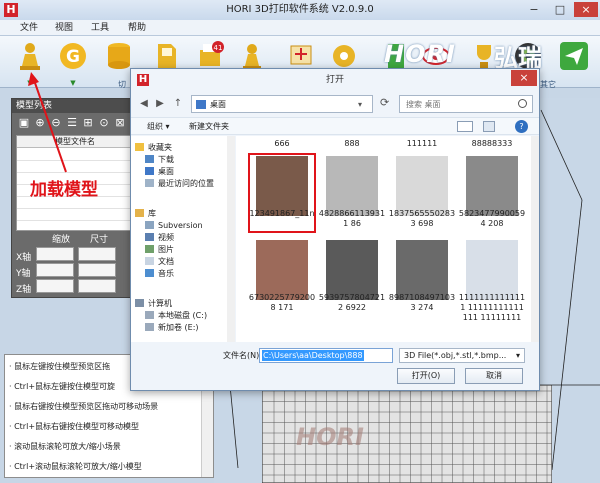 This screenshot has height=483, width=600. I want to click on y-axis-label: Y轴, so click(23, 274).